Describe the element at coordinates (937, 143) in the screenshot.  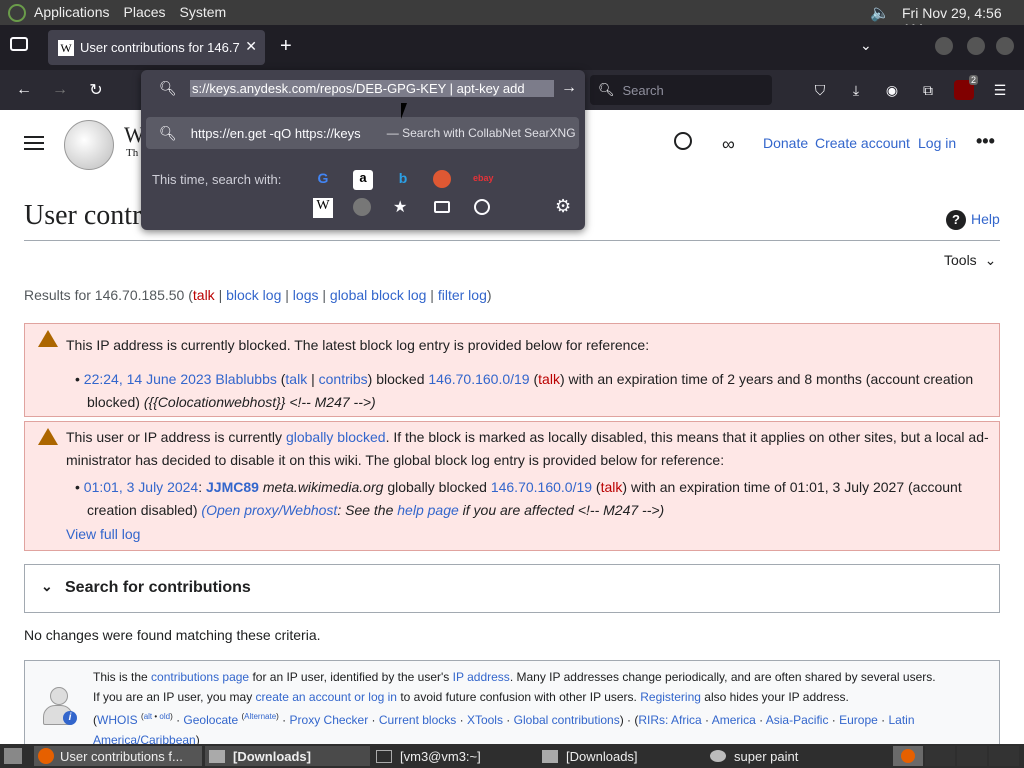
I see `login-link: Log in` at that location.